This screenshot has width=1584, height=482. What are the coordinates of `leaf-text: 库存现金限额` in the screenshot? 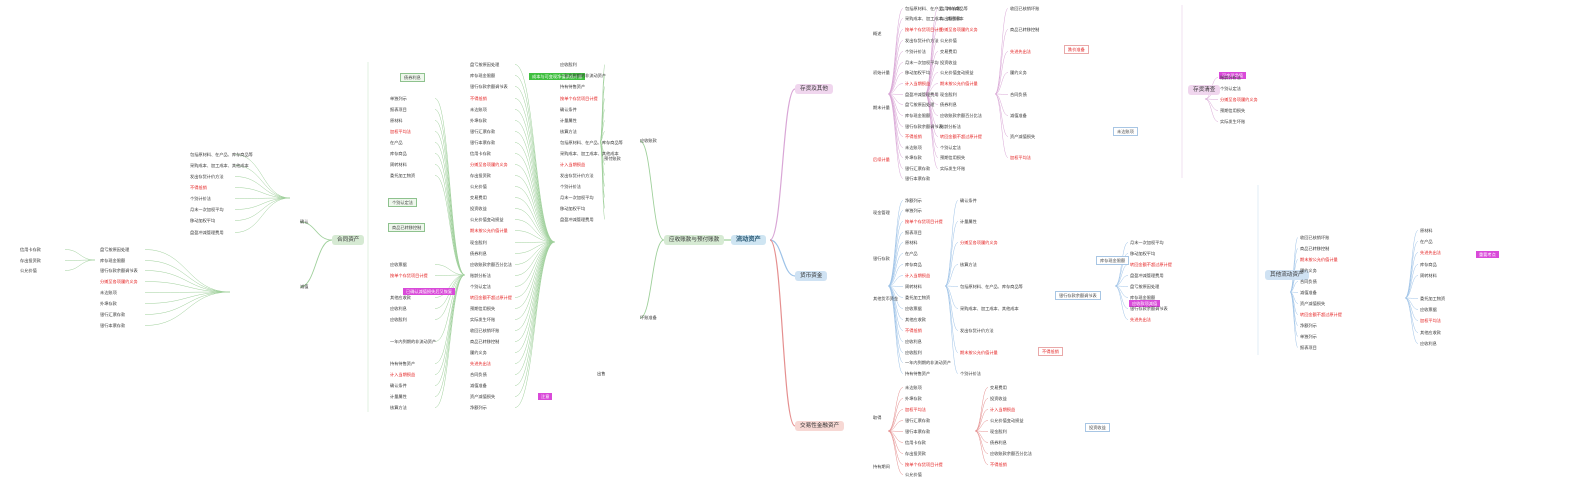 It's located at (482, 75).